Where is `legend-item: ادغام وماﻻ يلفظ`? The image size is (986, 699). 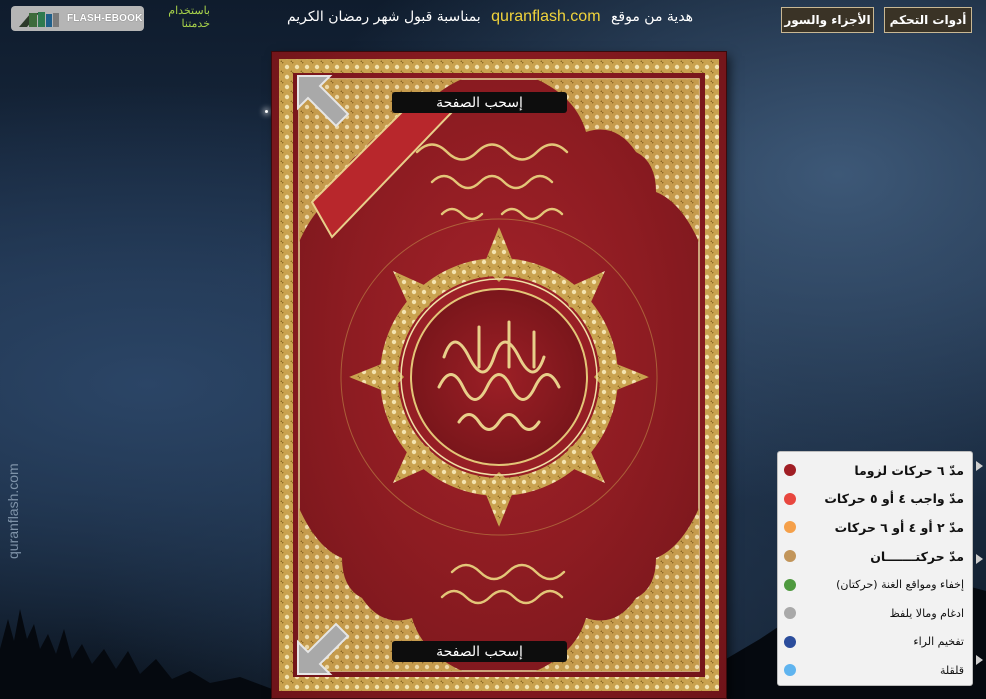 legend-item: ادغام وماﻻ يلفظ is located at coordinates (874, 613).